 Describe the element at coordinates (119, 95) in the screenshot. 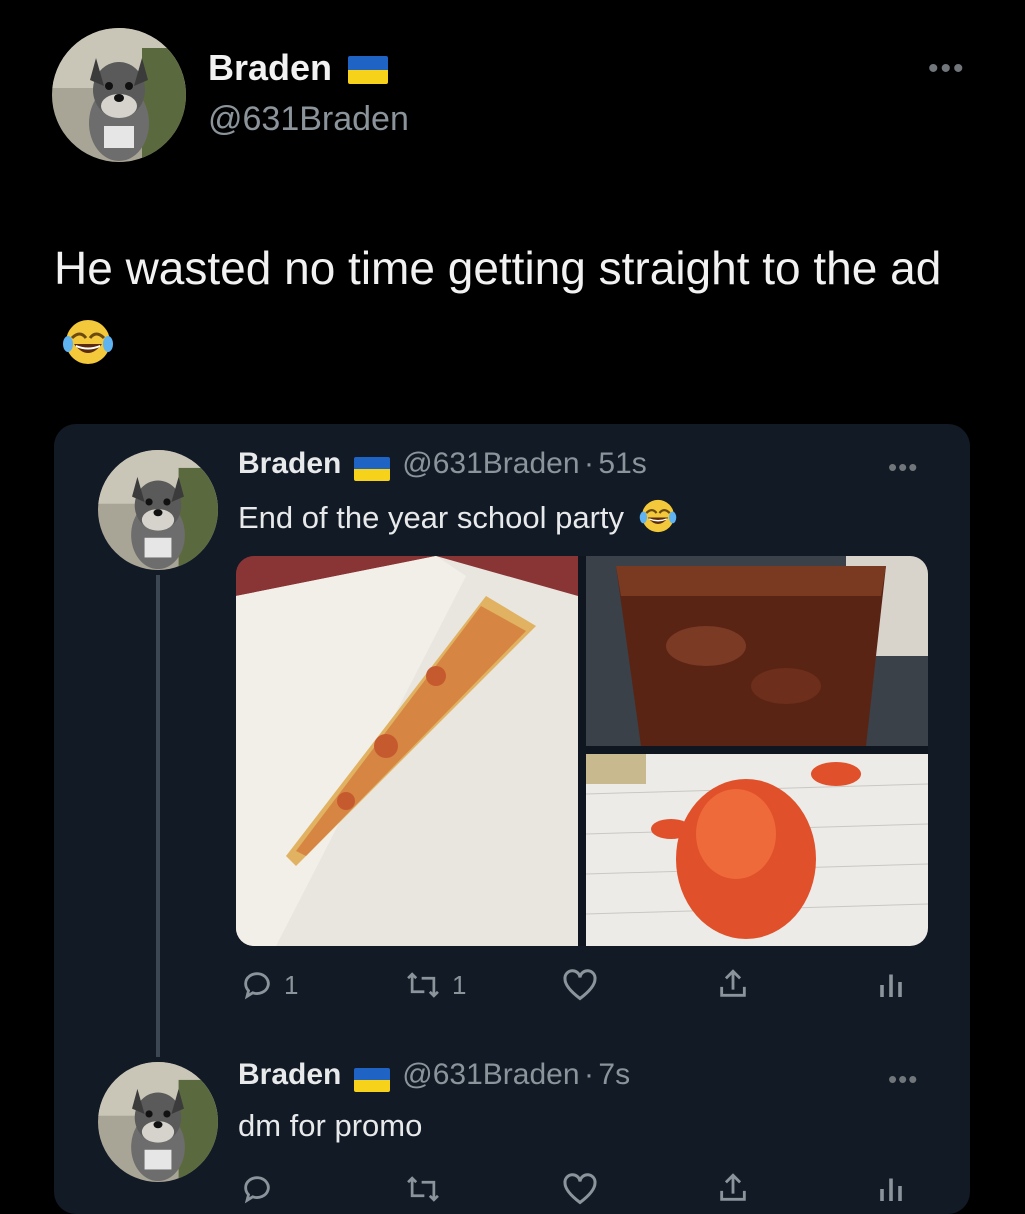

I see `author-avatar` at that location.